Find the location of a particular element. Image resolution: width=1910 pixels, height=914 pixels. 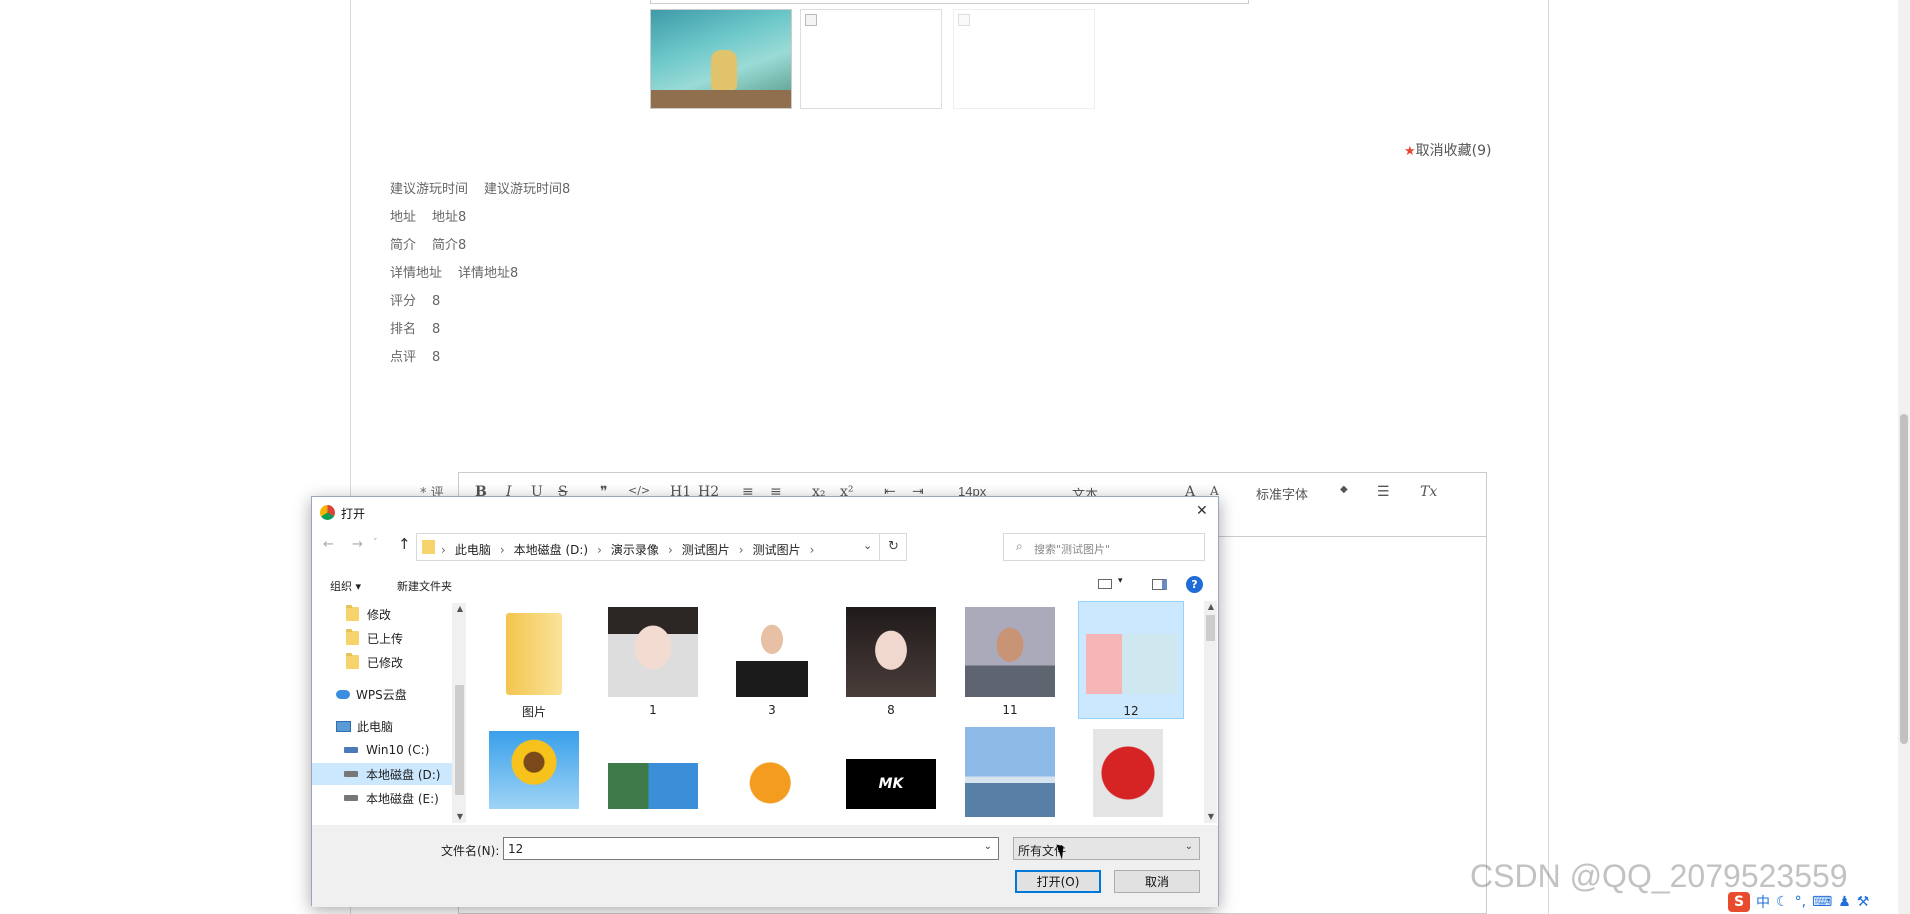

detail-row: 地址 地址8 is located at coordinates (428, 217).